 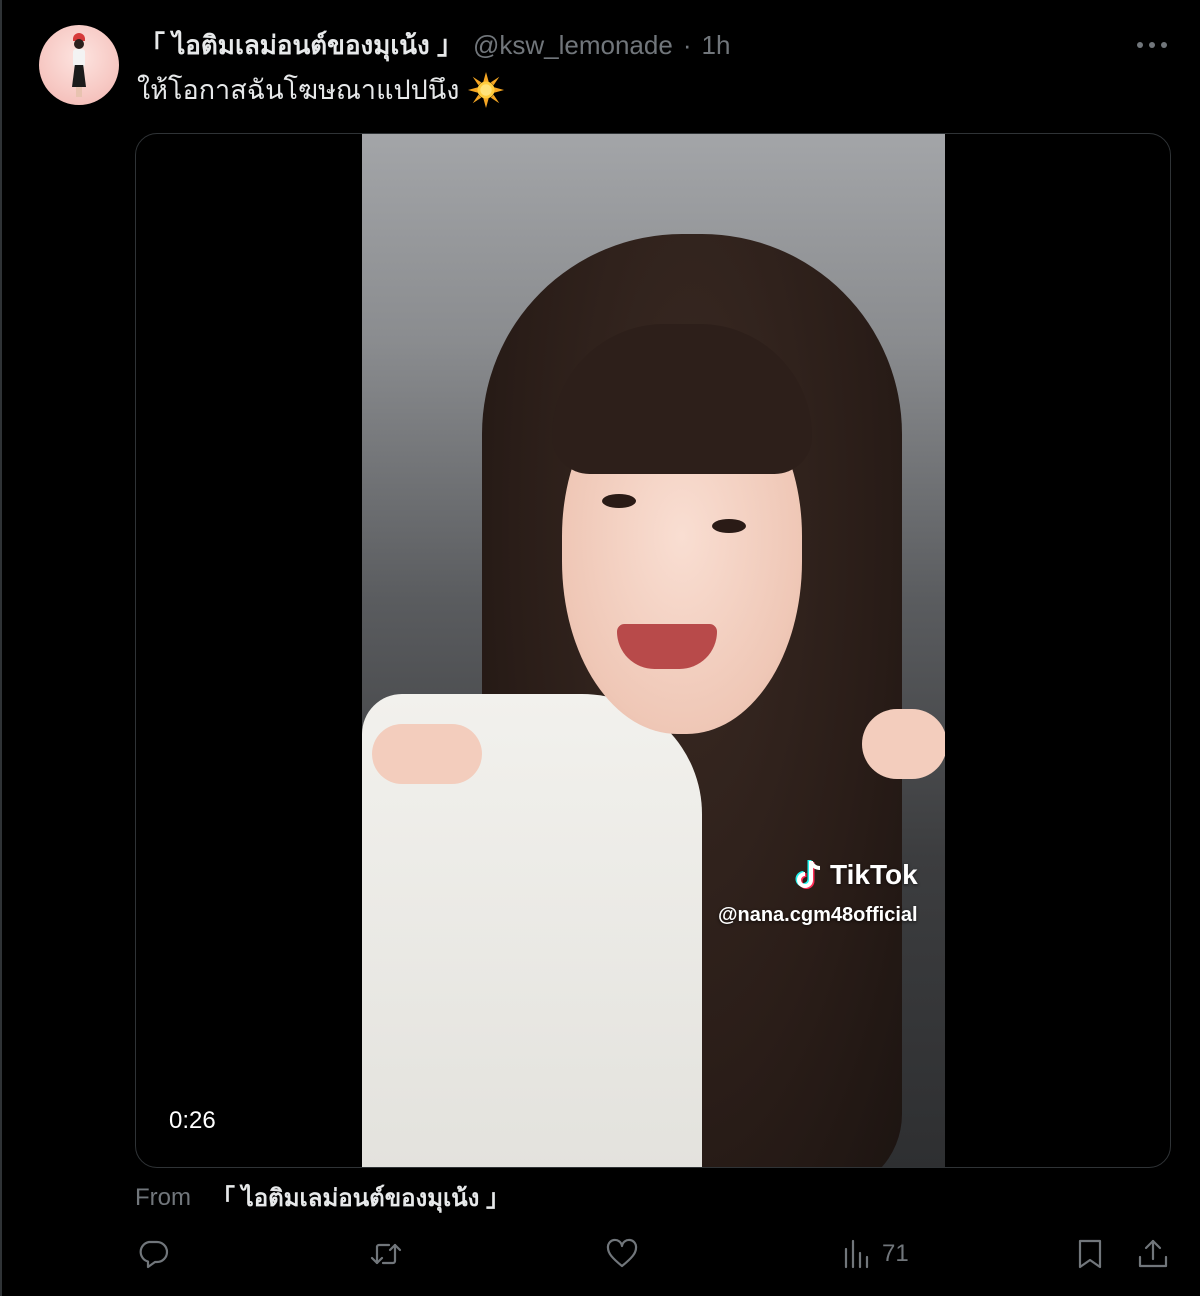 What do you see at coordinates (874, 1254) in the screenshot?
I see `views-button: 71` at bounding box center [874, 1254].